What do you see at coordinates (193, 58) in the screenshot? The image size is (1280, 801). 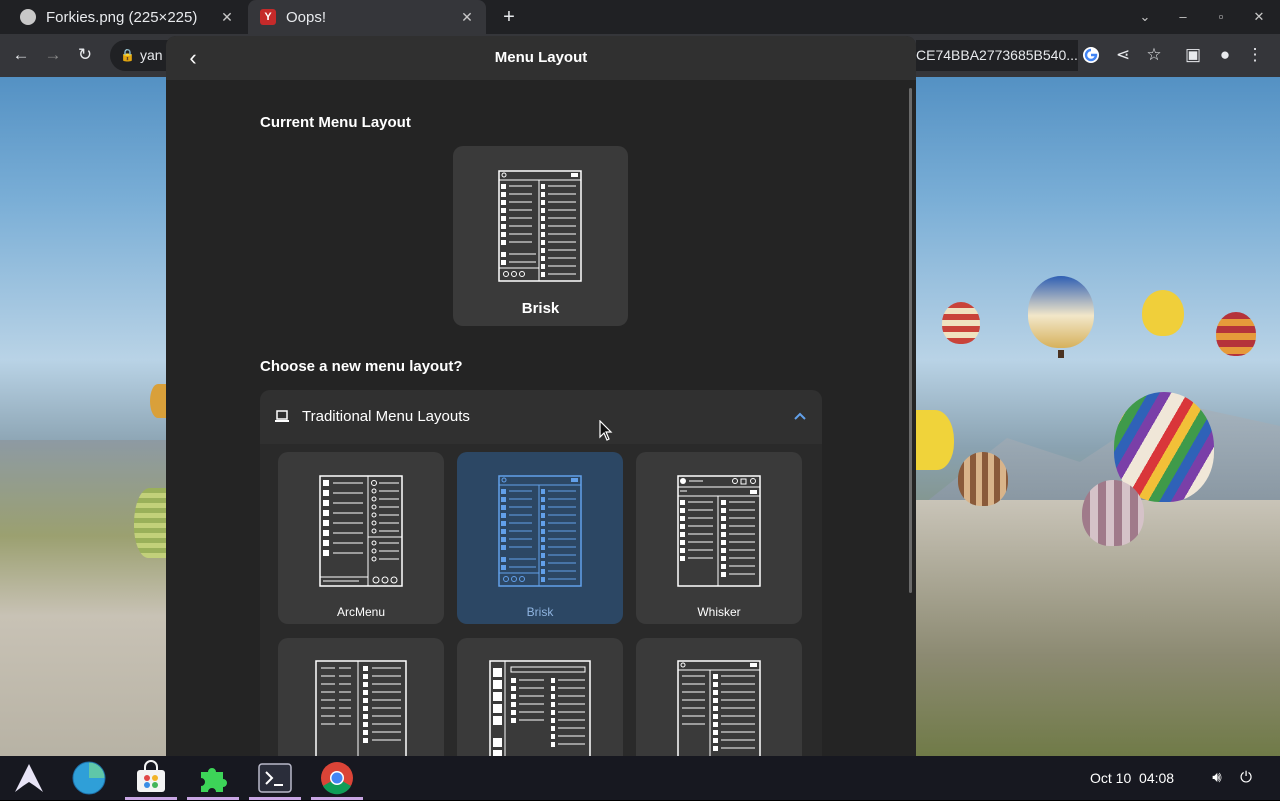 I see `back-chevron-icon: ‹` at bounding box center [193, 58].